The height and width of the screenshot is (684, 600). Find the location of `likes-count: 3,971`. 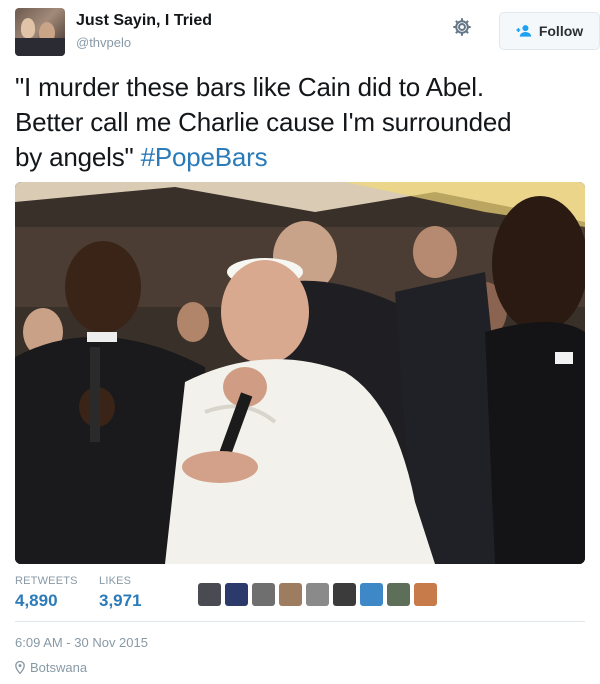

likes-count: 3,971 is located at coordinates (120, 600).